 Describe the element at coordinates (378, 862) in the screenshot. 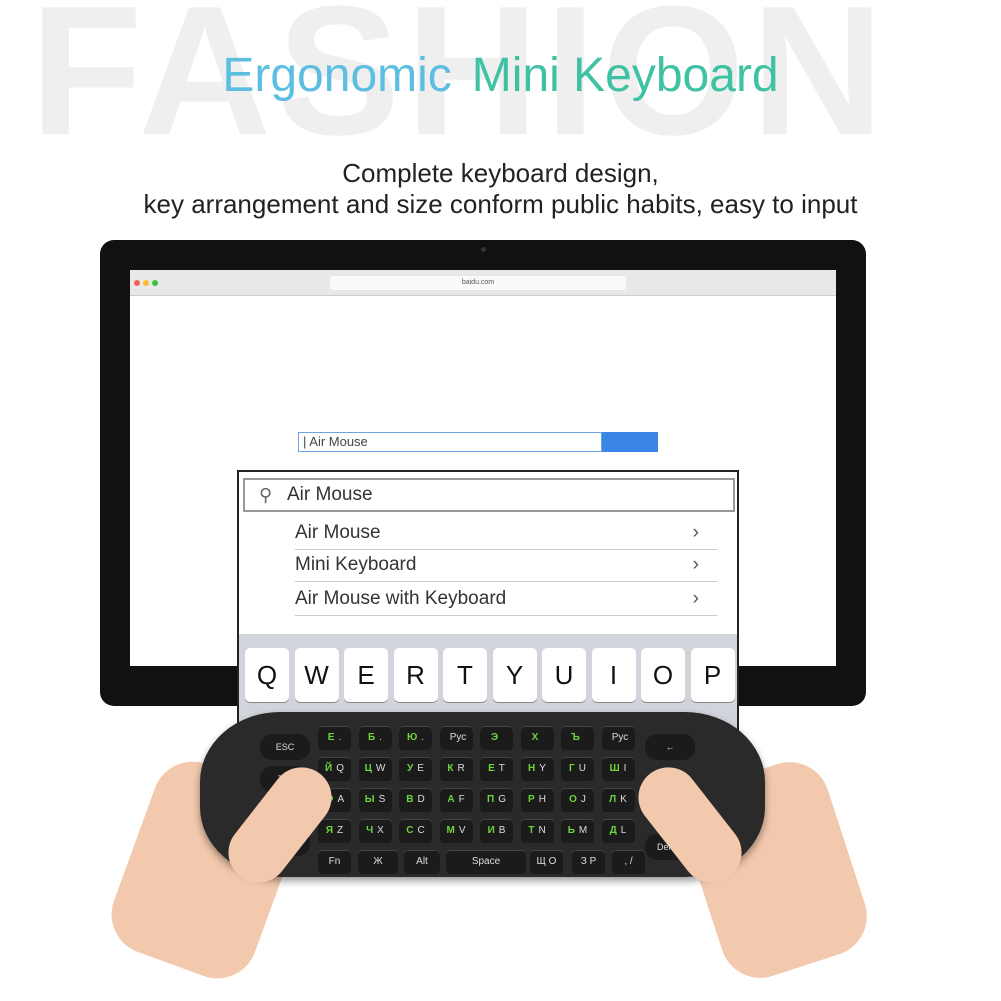

I see `remote-key-key: Ж` at that location.